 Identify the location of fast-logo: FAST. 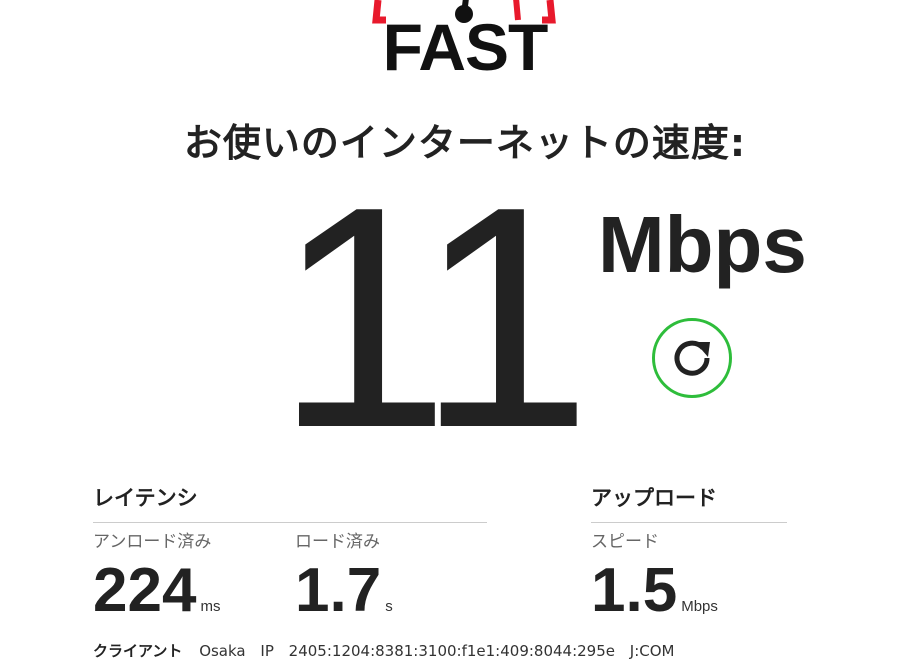
(464, 46).